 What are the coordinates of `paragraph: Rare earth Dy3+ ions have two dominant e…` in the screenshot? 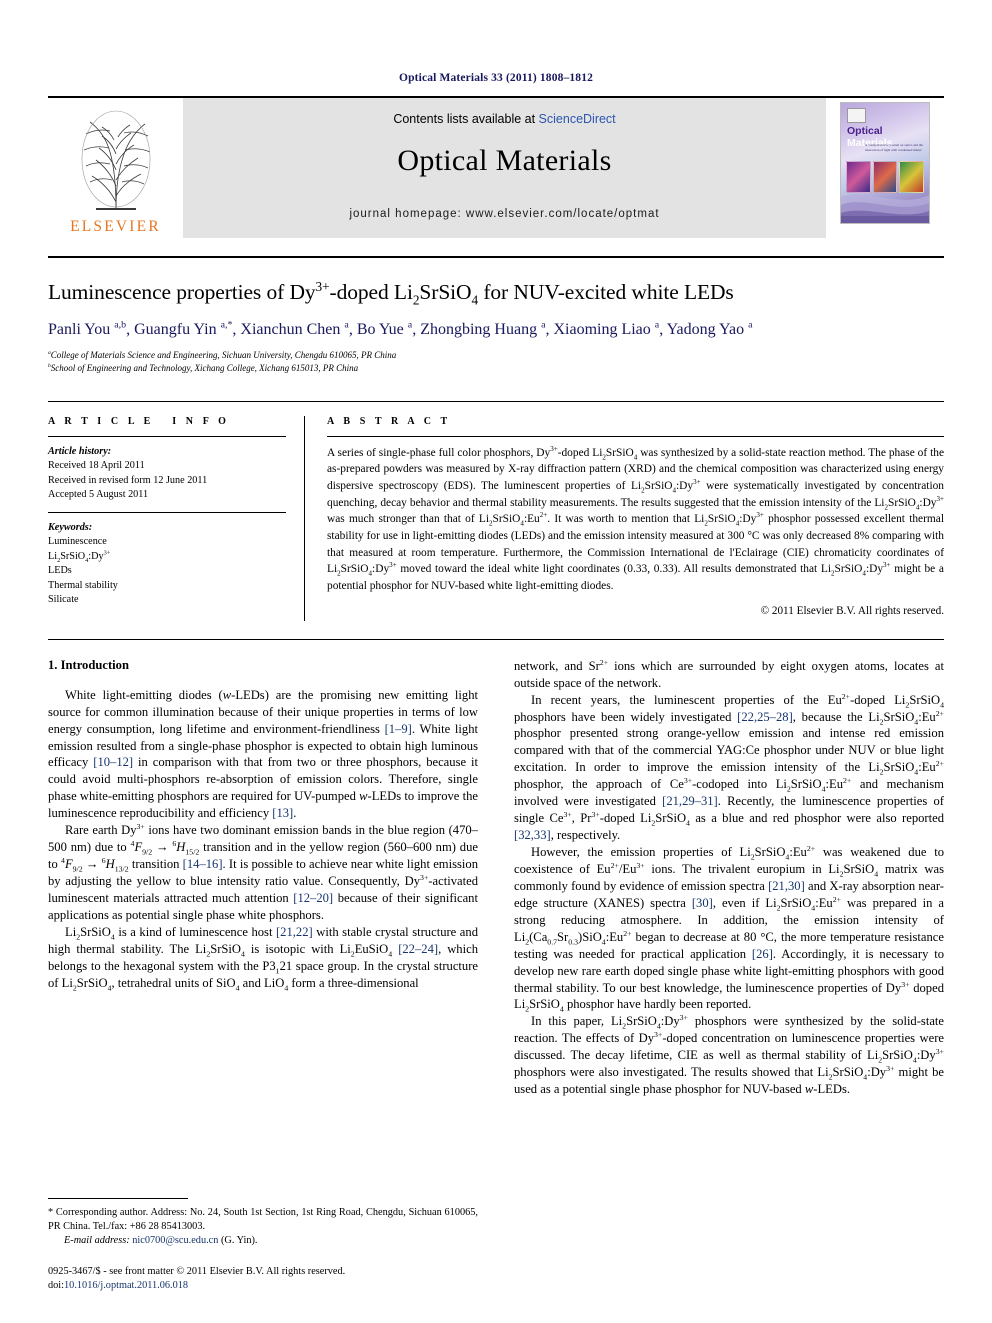 It's located at (263, 872).